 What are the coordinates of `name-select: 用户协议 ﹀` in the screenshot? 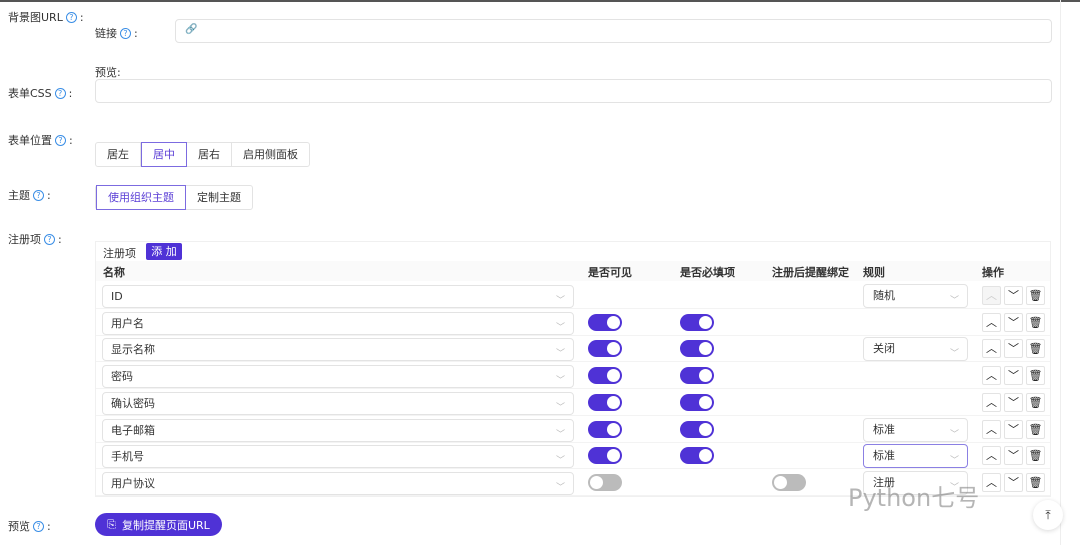 It's located at (338, 483).